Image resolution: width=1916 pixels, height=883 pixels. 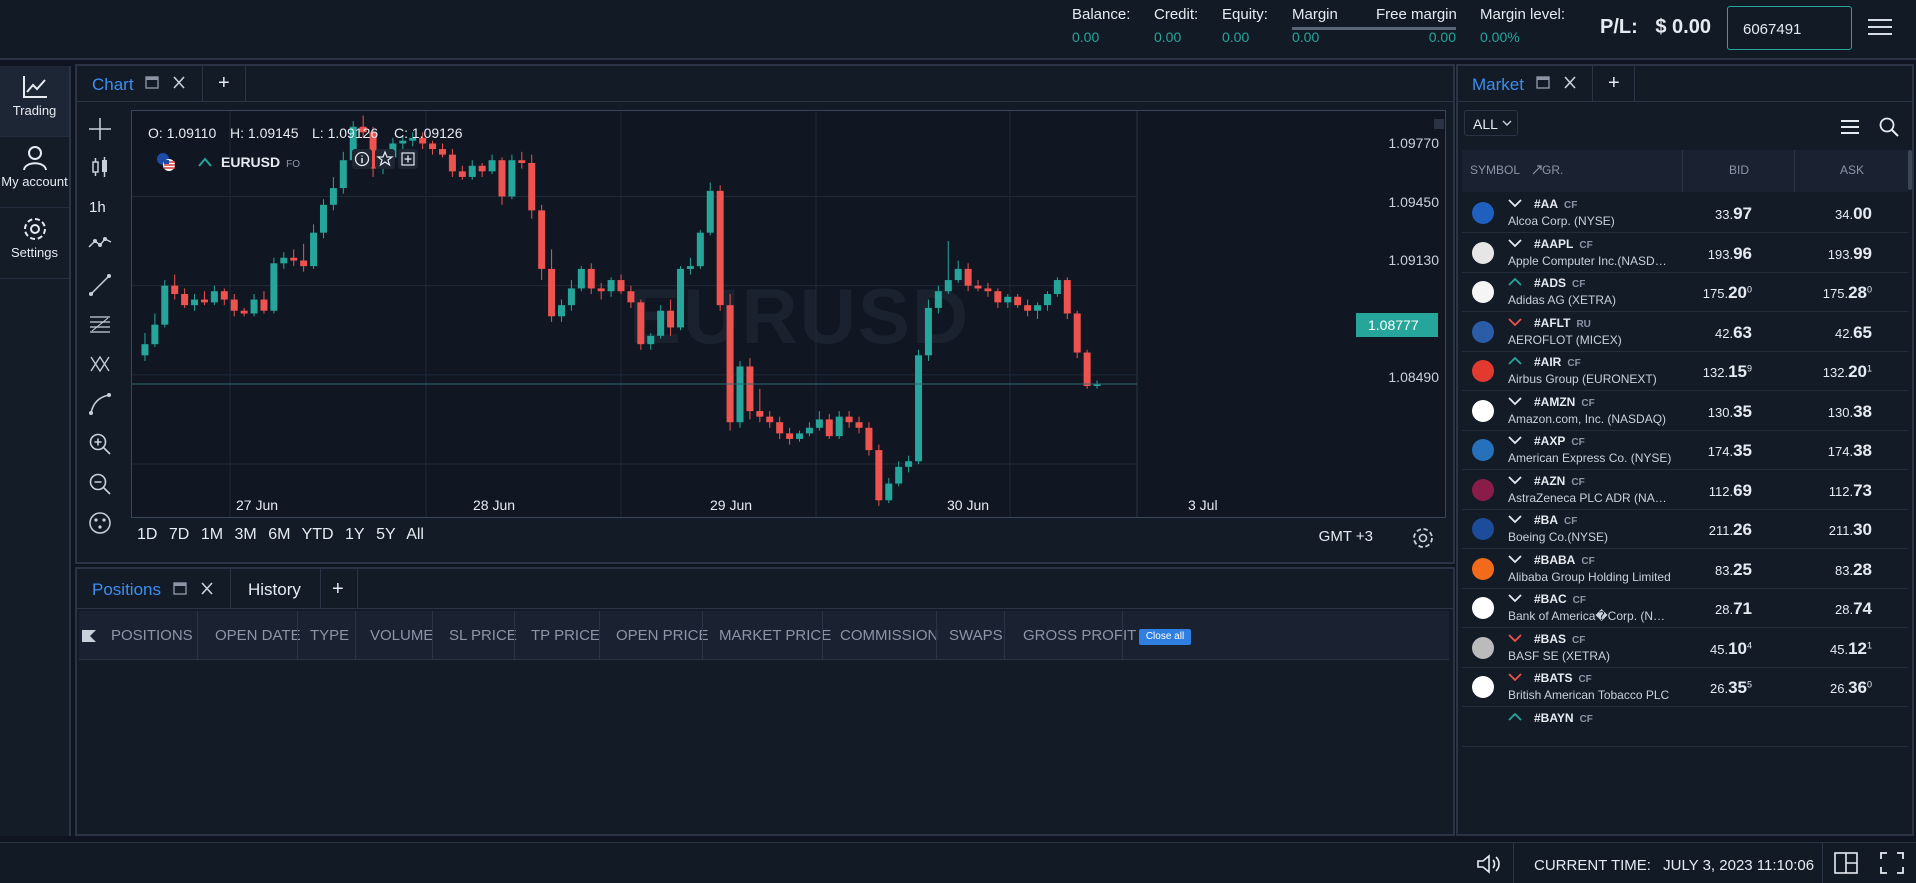 I want to click on bid-price: 174.35, so click(x=1730, y=451).